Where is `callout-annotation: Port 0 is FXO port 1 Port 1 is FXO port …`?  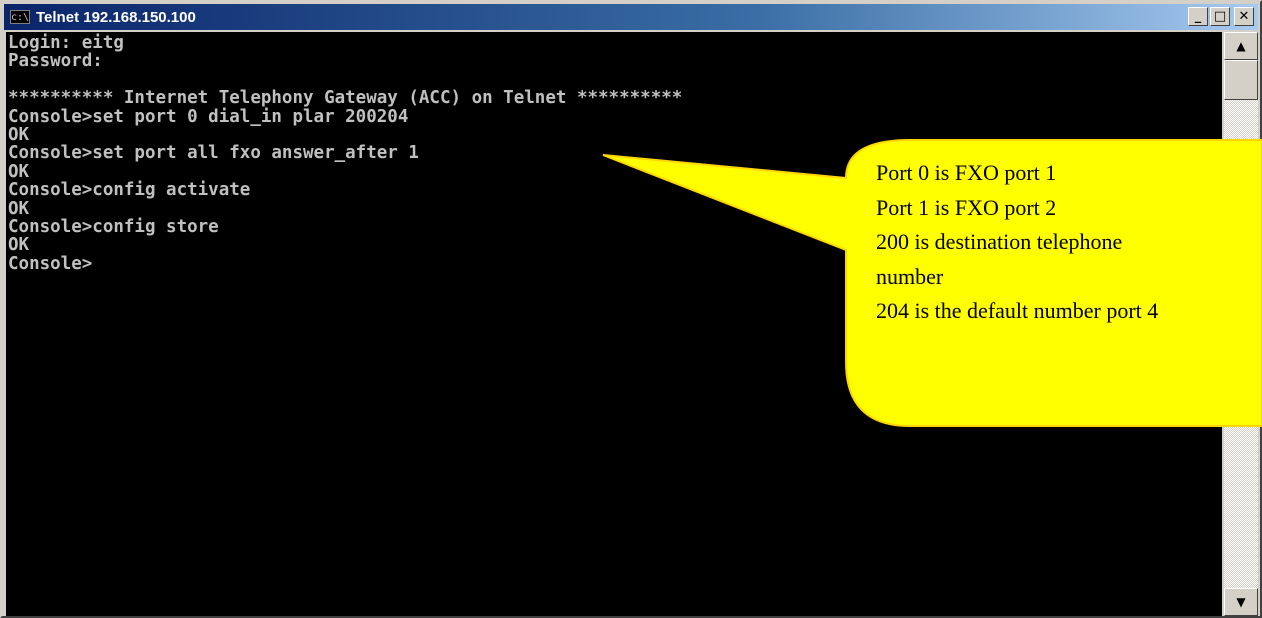 callout-annotation: Port 0 is FXO port 1 Port 1 is FXO port … is located at coordinates (1069, 242).